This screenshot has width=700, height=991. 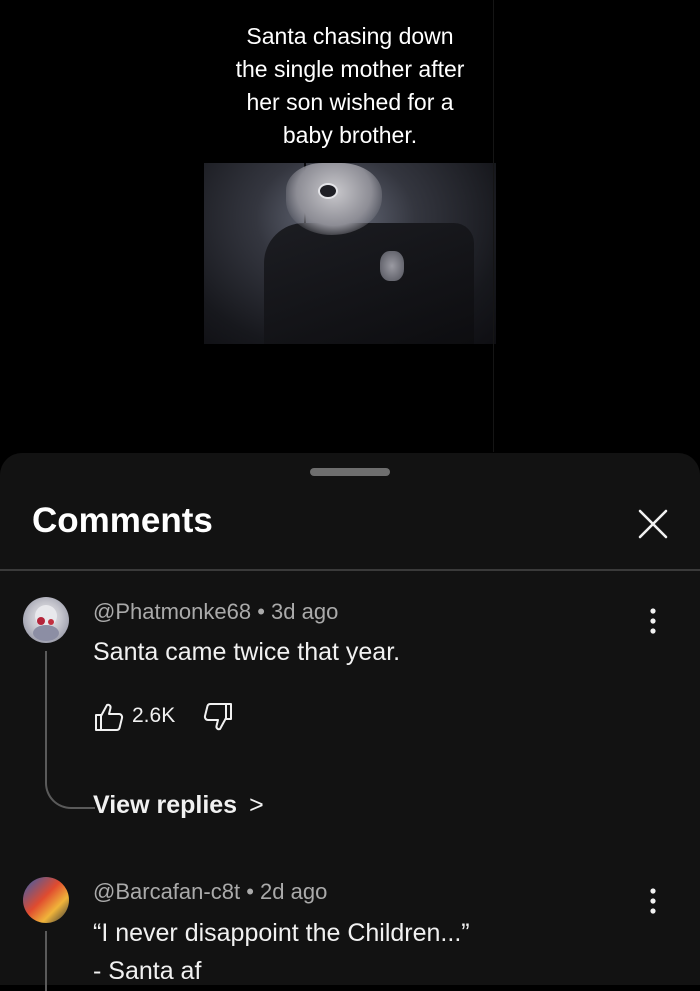 I want to click on comment-age: 2d ago, so click(x=294, y=891).